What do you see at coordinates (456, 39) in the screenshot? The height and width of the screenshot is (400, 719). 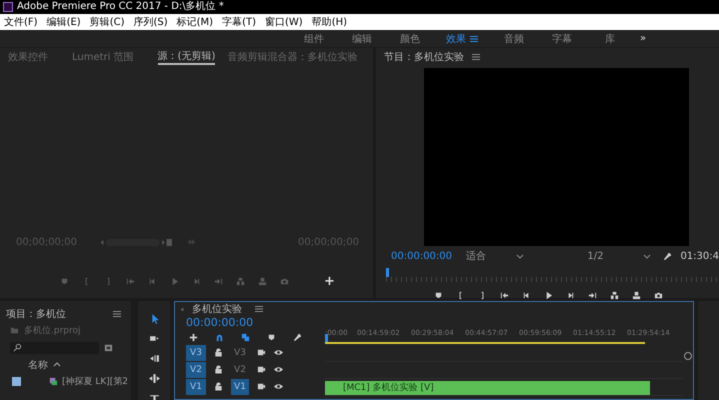 I see `workspace-tab: 效果` at bounding box center [456, 39].